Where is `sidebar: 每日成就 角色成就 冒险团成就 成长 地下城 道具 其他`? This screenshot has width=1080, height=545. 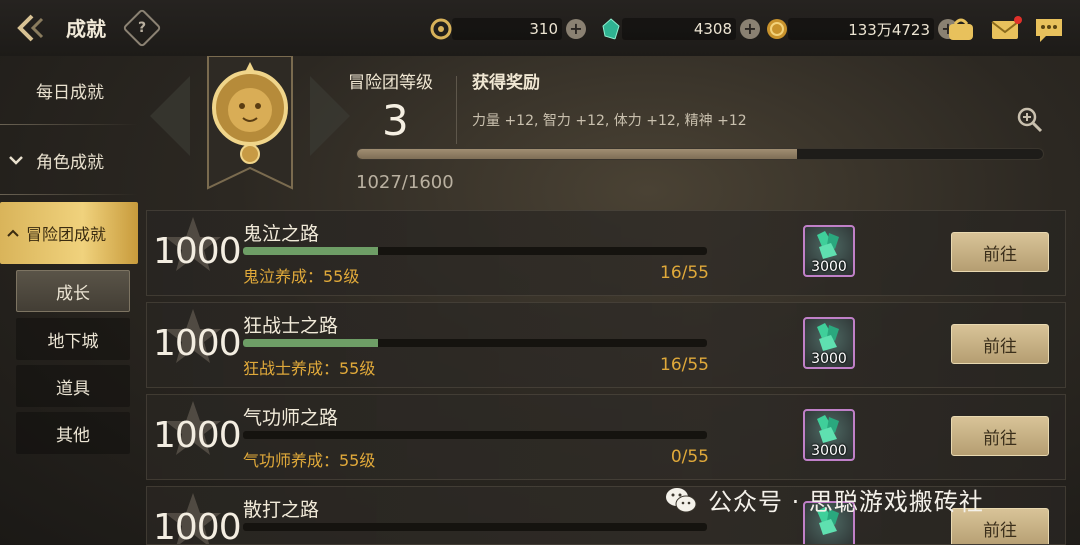
sidebar: 每日成就 角色成就 冒险团成就 成长 地下城 道具 其他 is located at coordinates (70, 300).